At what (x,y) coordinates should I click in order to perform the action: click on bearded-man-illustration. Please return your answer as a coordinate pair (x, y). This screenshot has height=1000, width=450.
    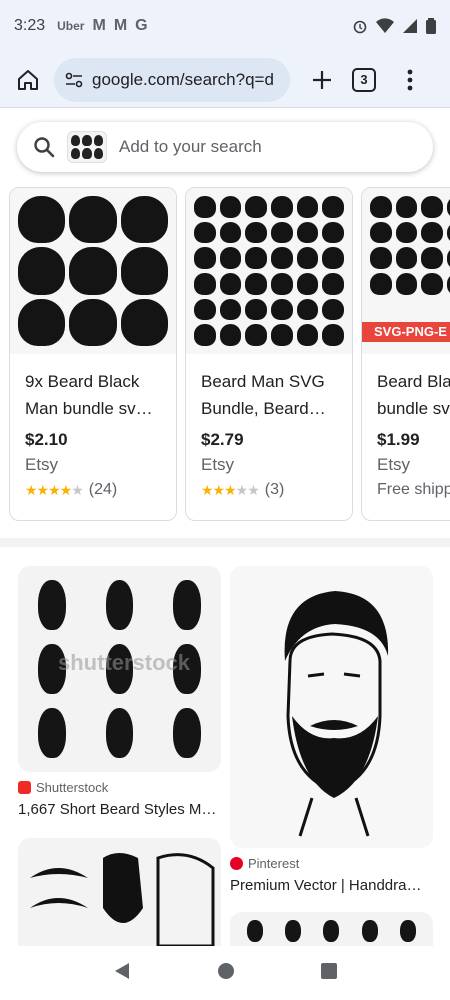
    Looking at the image, I should click on (336, 714).